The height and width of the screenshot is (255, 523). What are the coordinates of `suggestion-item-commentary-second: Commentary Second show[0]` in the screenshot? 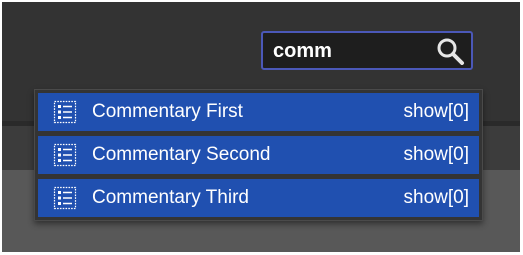 It's located at (258, 155).